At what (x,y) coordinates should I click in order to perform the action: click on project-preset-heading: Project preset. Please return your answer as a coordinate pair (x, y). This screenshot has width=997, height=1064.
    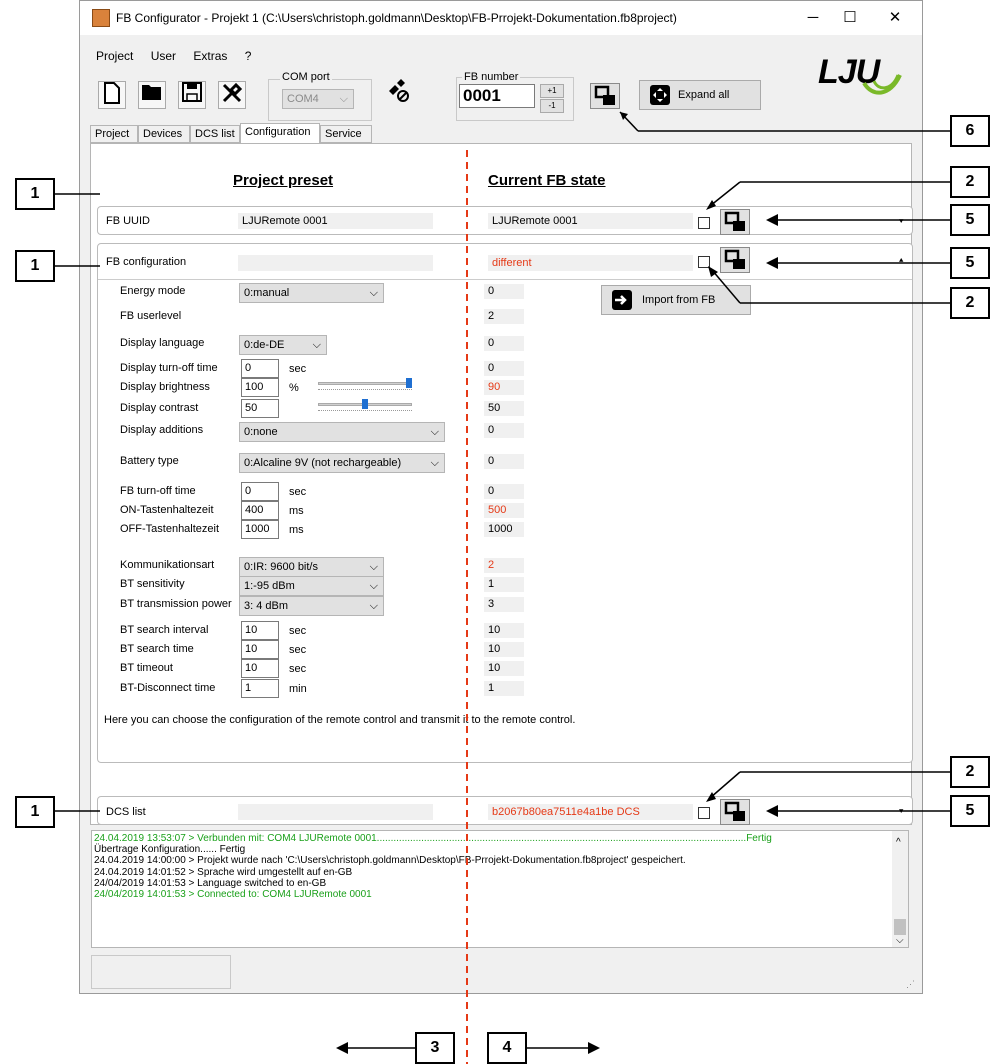
    Looking at the image, I should click on (283, 180).